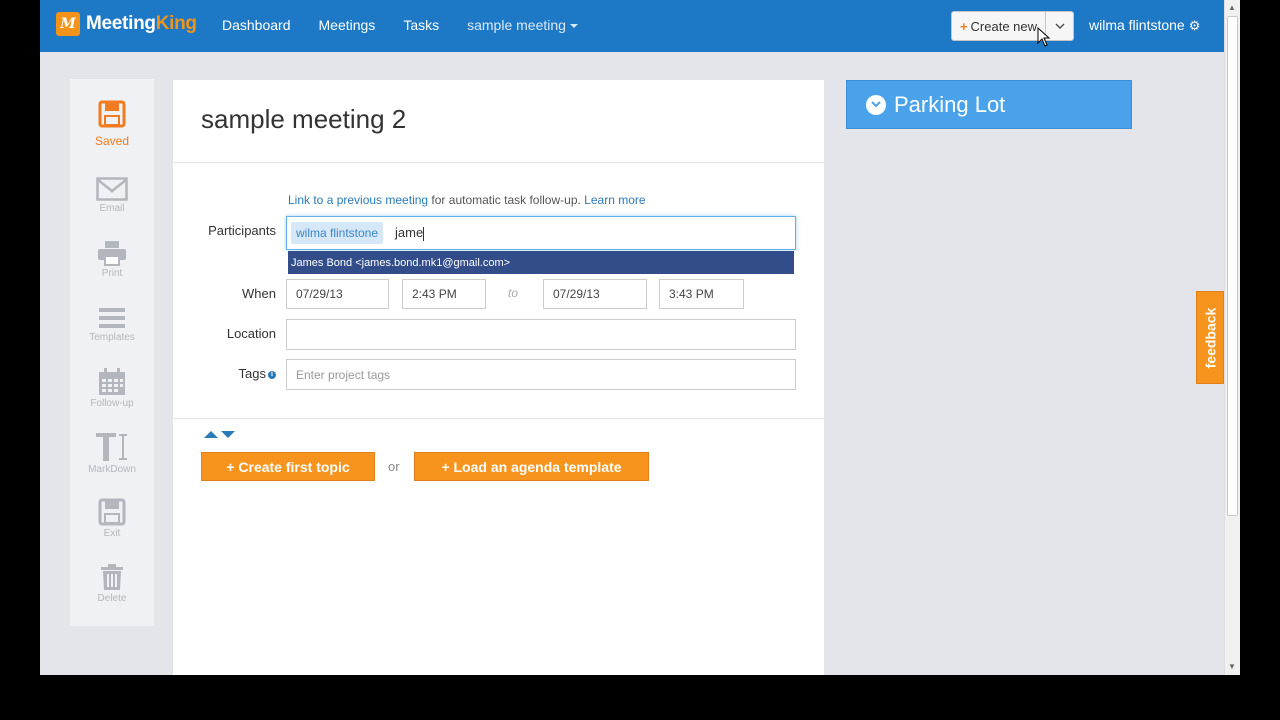  Describe the element at coordinates (513, 293) in the screenshot. I see `to-separator: to` at that location.